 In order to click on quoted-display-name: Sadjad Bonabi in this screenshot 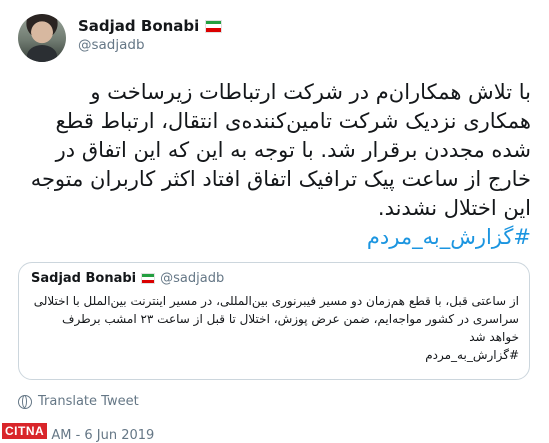, I will do `click(84, 278)`.